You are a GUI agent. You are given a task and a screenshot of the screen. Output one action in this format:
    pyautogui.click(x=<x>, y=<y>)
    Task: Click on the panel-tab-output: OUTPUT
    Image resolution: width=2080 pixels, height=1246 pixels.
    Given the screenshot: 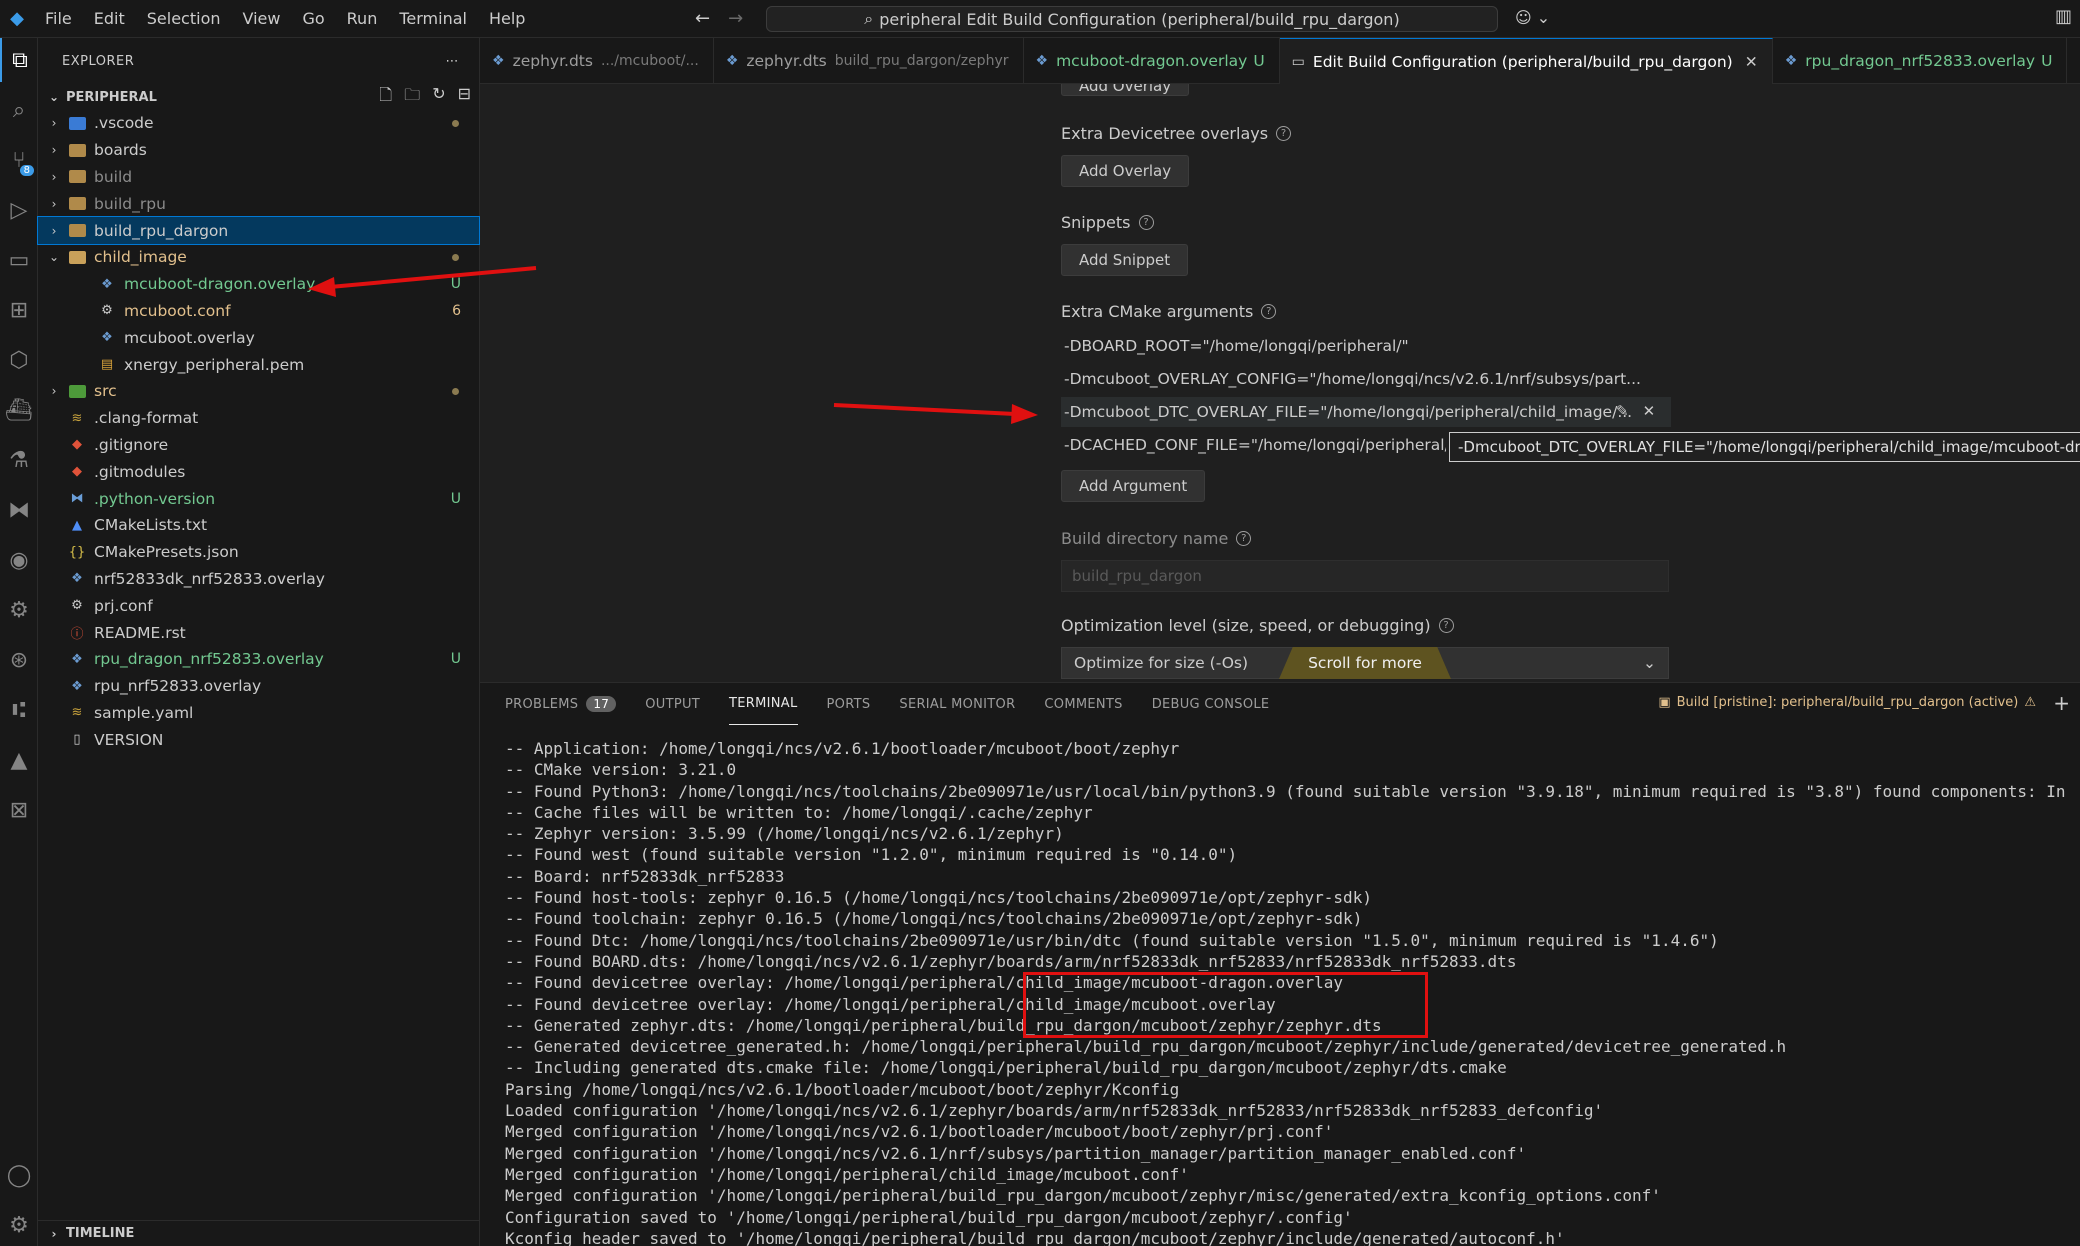 What is the action you would take?
    pyautogui.click(x=672, y=704)
    